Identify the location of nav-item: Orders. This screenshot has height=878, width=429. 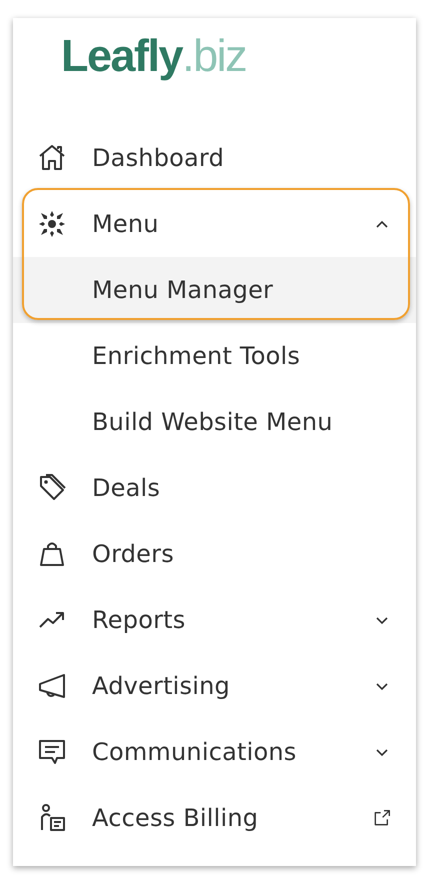
(214, 554).